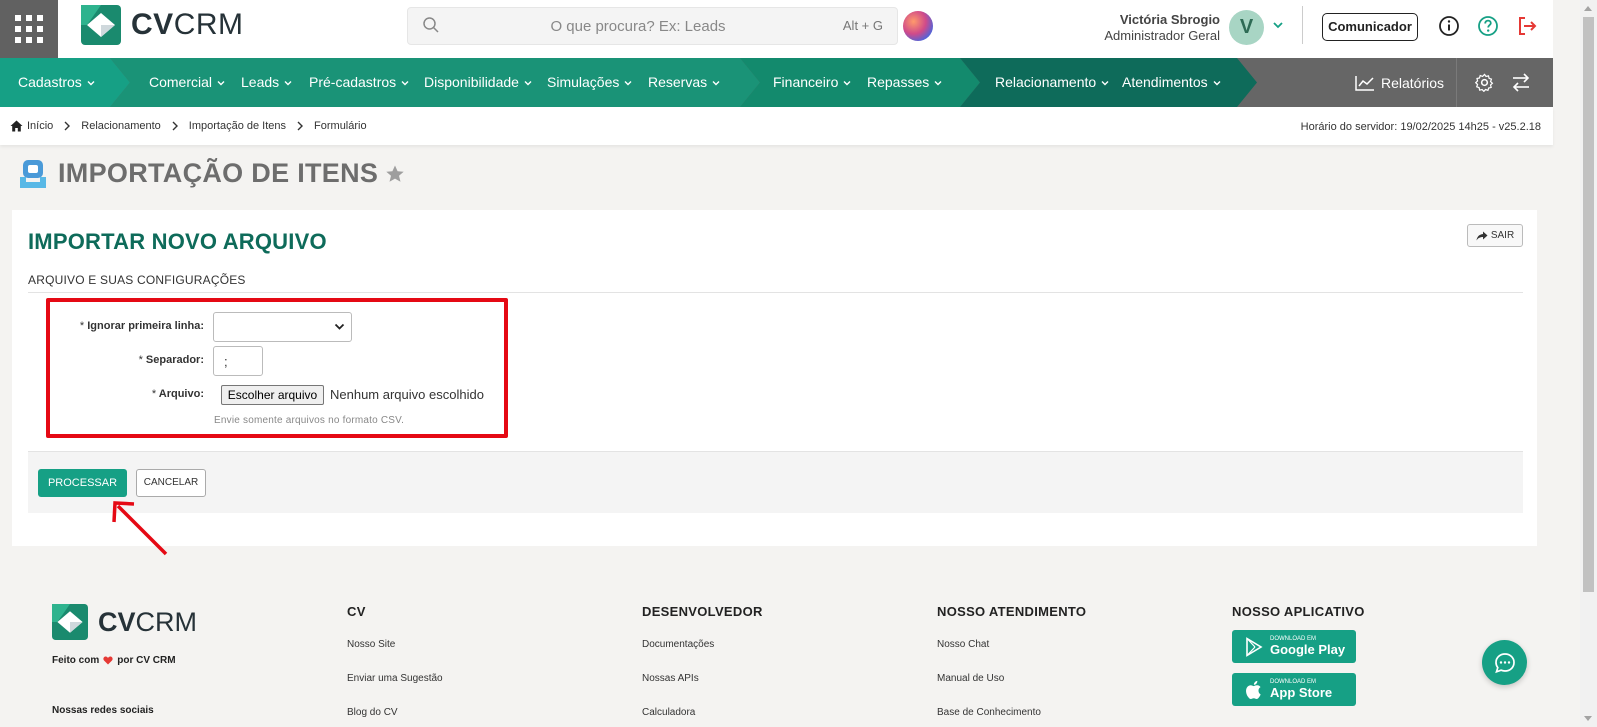  Describe the element at coordinates (267, 82) in the screenshot. I see `nav-item-leads: Leads` at that location.